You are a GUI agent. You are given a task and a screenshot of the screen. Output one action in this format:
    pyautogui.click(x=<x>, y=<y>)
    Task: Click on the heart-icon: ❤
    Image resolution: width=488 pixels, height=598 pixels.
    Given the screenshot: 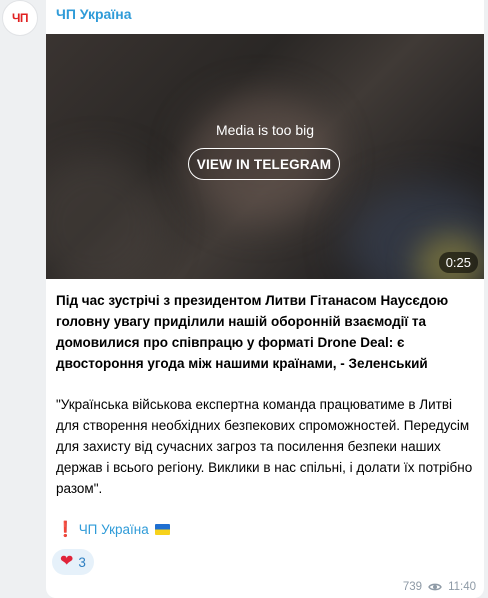 What is the action you would take?
    pyautogui.click(x=67, y=561)
    